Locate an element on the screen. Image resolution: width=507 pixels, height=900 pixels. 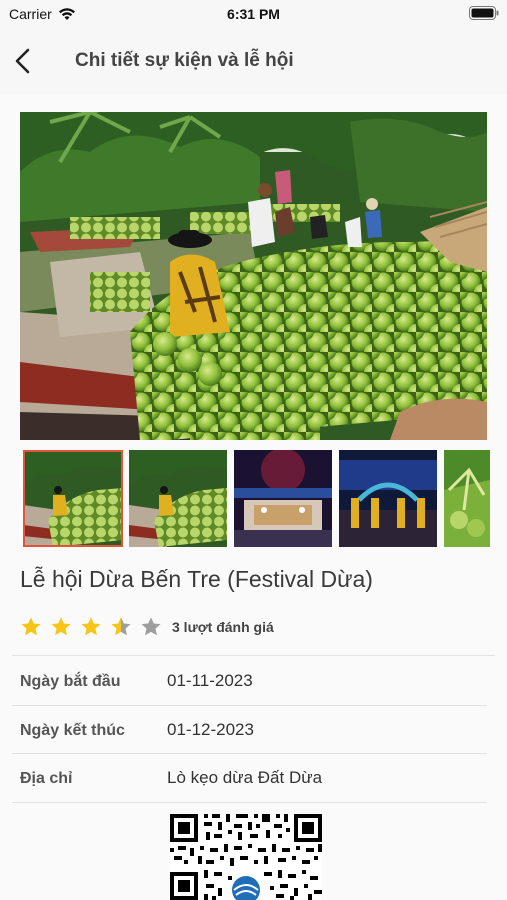
star-half-icon is located at coordinates (121, 626).